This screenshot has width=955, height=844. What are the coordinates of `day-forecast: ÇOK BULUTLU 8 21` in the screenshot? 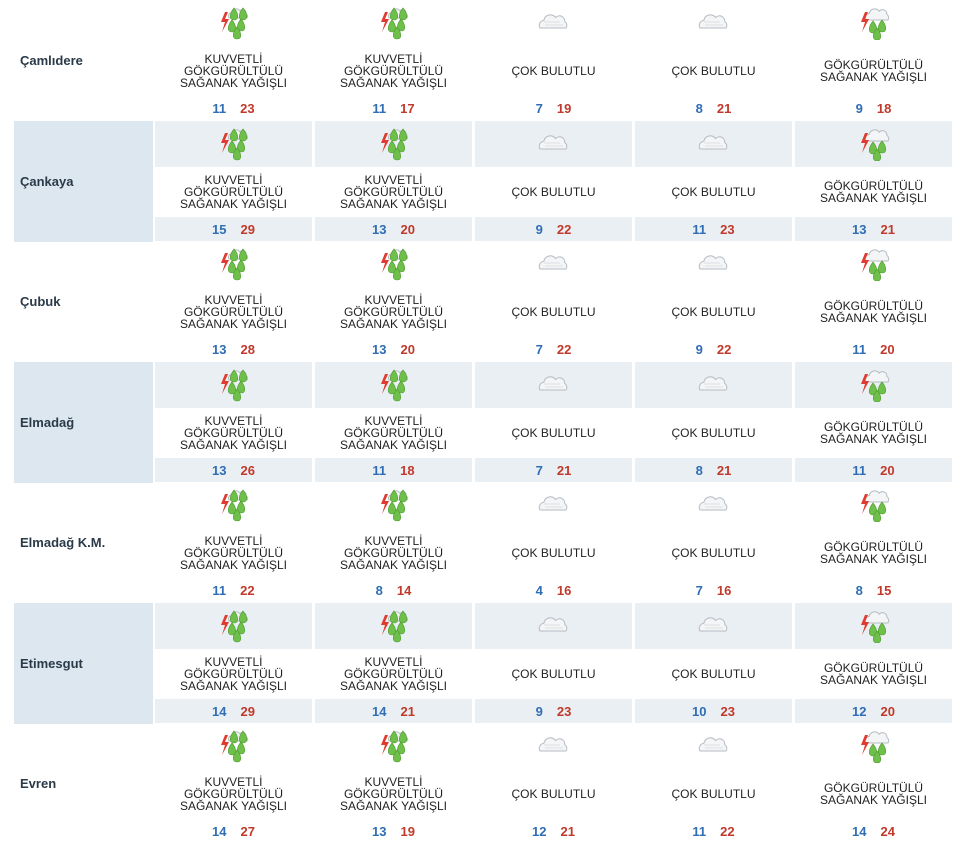 It's located at (713, 60).